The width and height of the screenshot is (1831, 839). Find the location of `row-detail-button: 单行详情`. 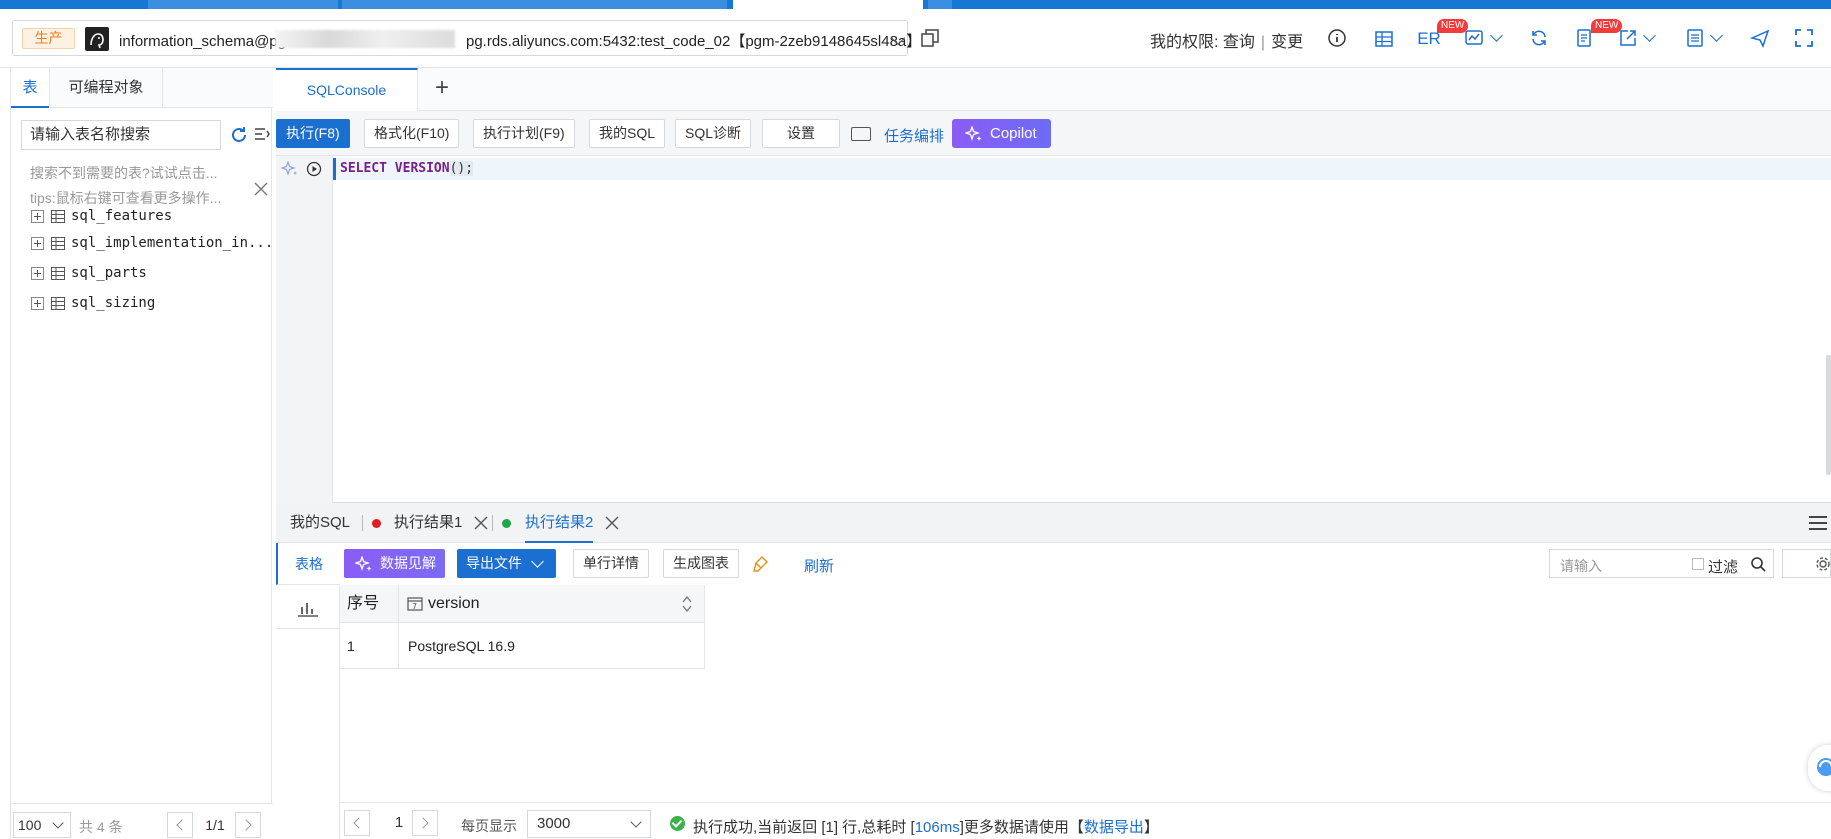

row-detail-button: 单行详情 is located at coordinates (611, 563).